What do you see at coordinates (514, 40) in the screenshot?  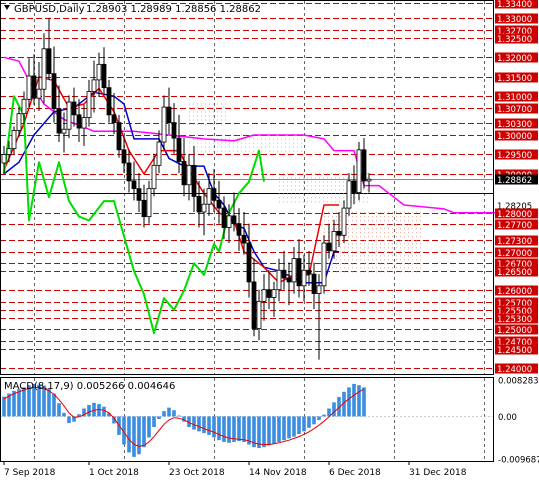 I see `level-label: 1.32500` at bounding box center [514, 40].